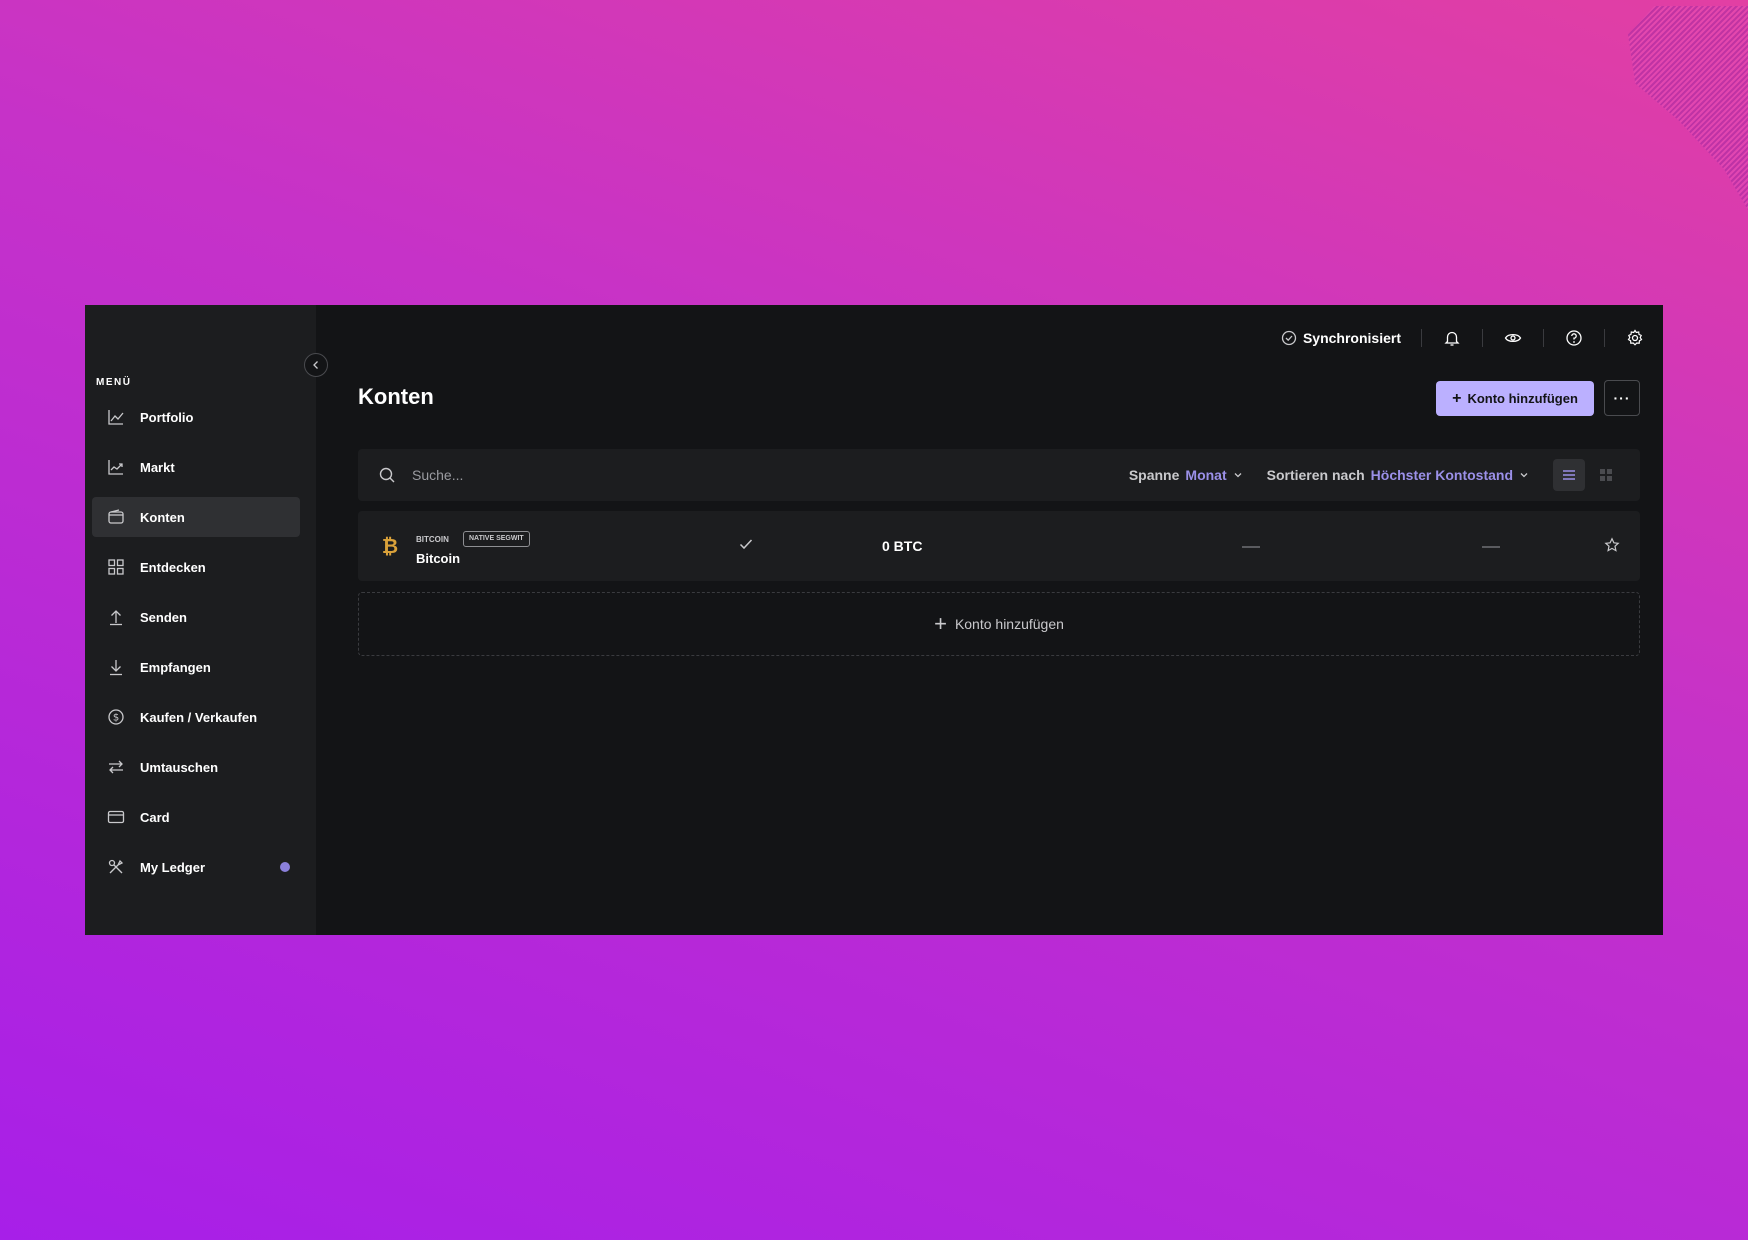 This screenshot has height=1240, width=1748. I want to click on settings-button, so click(1635, 338).